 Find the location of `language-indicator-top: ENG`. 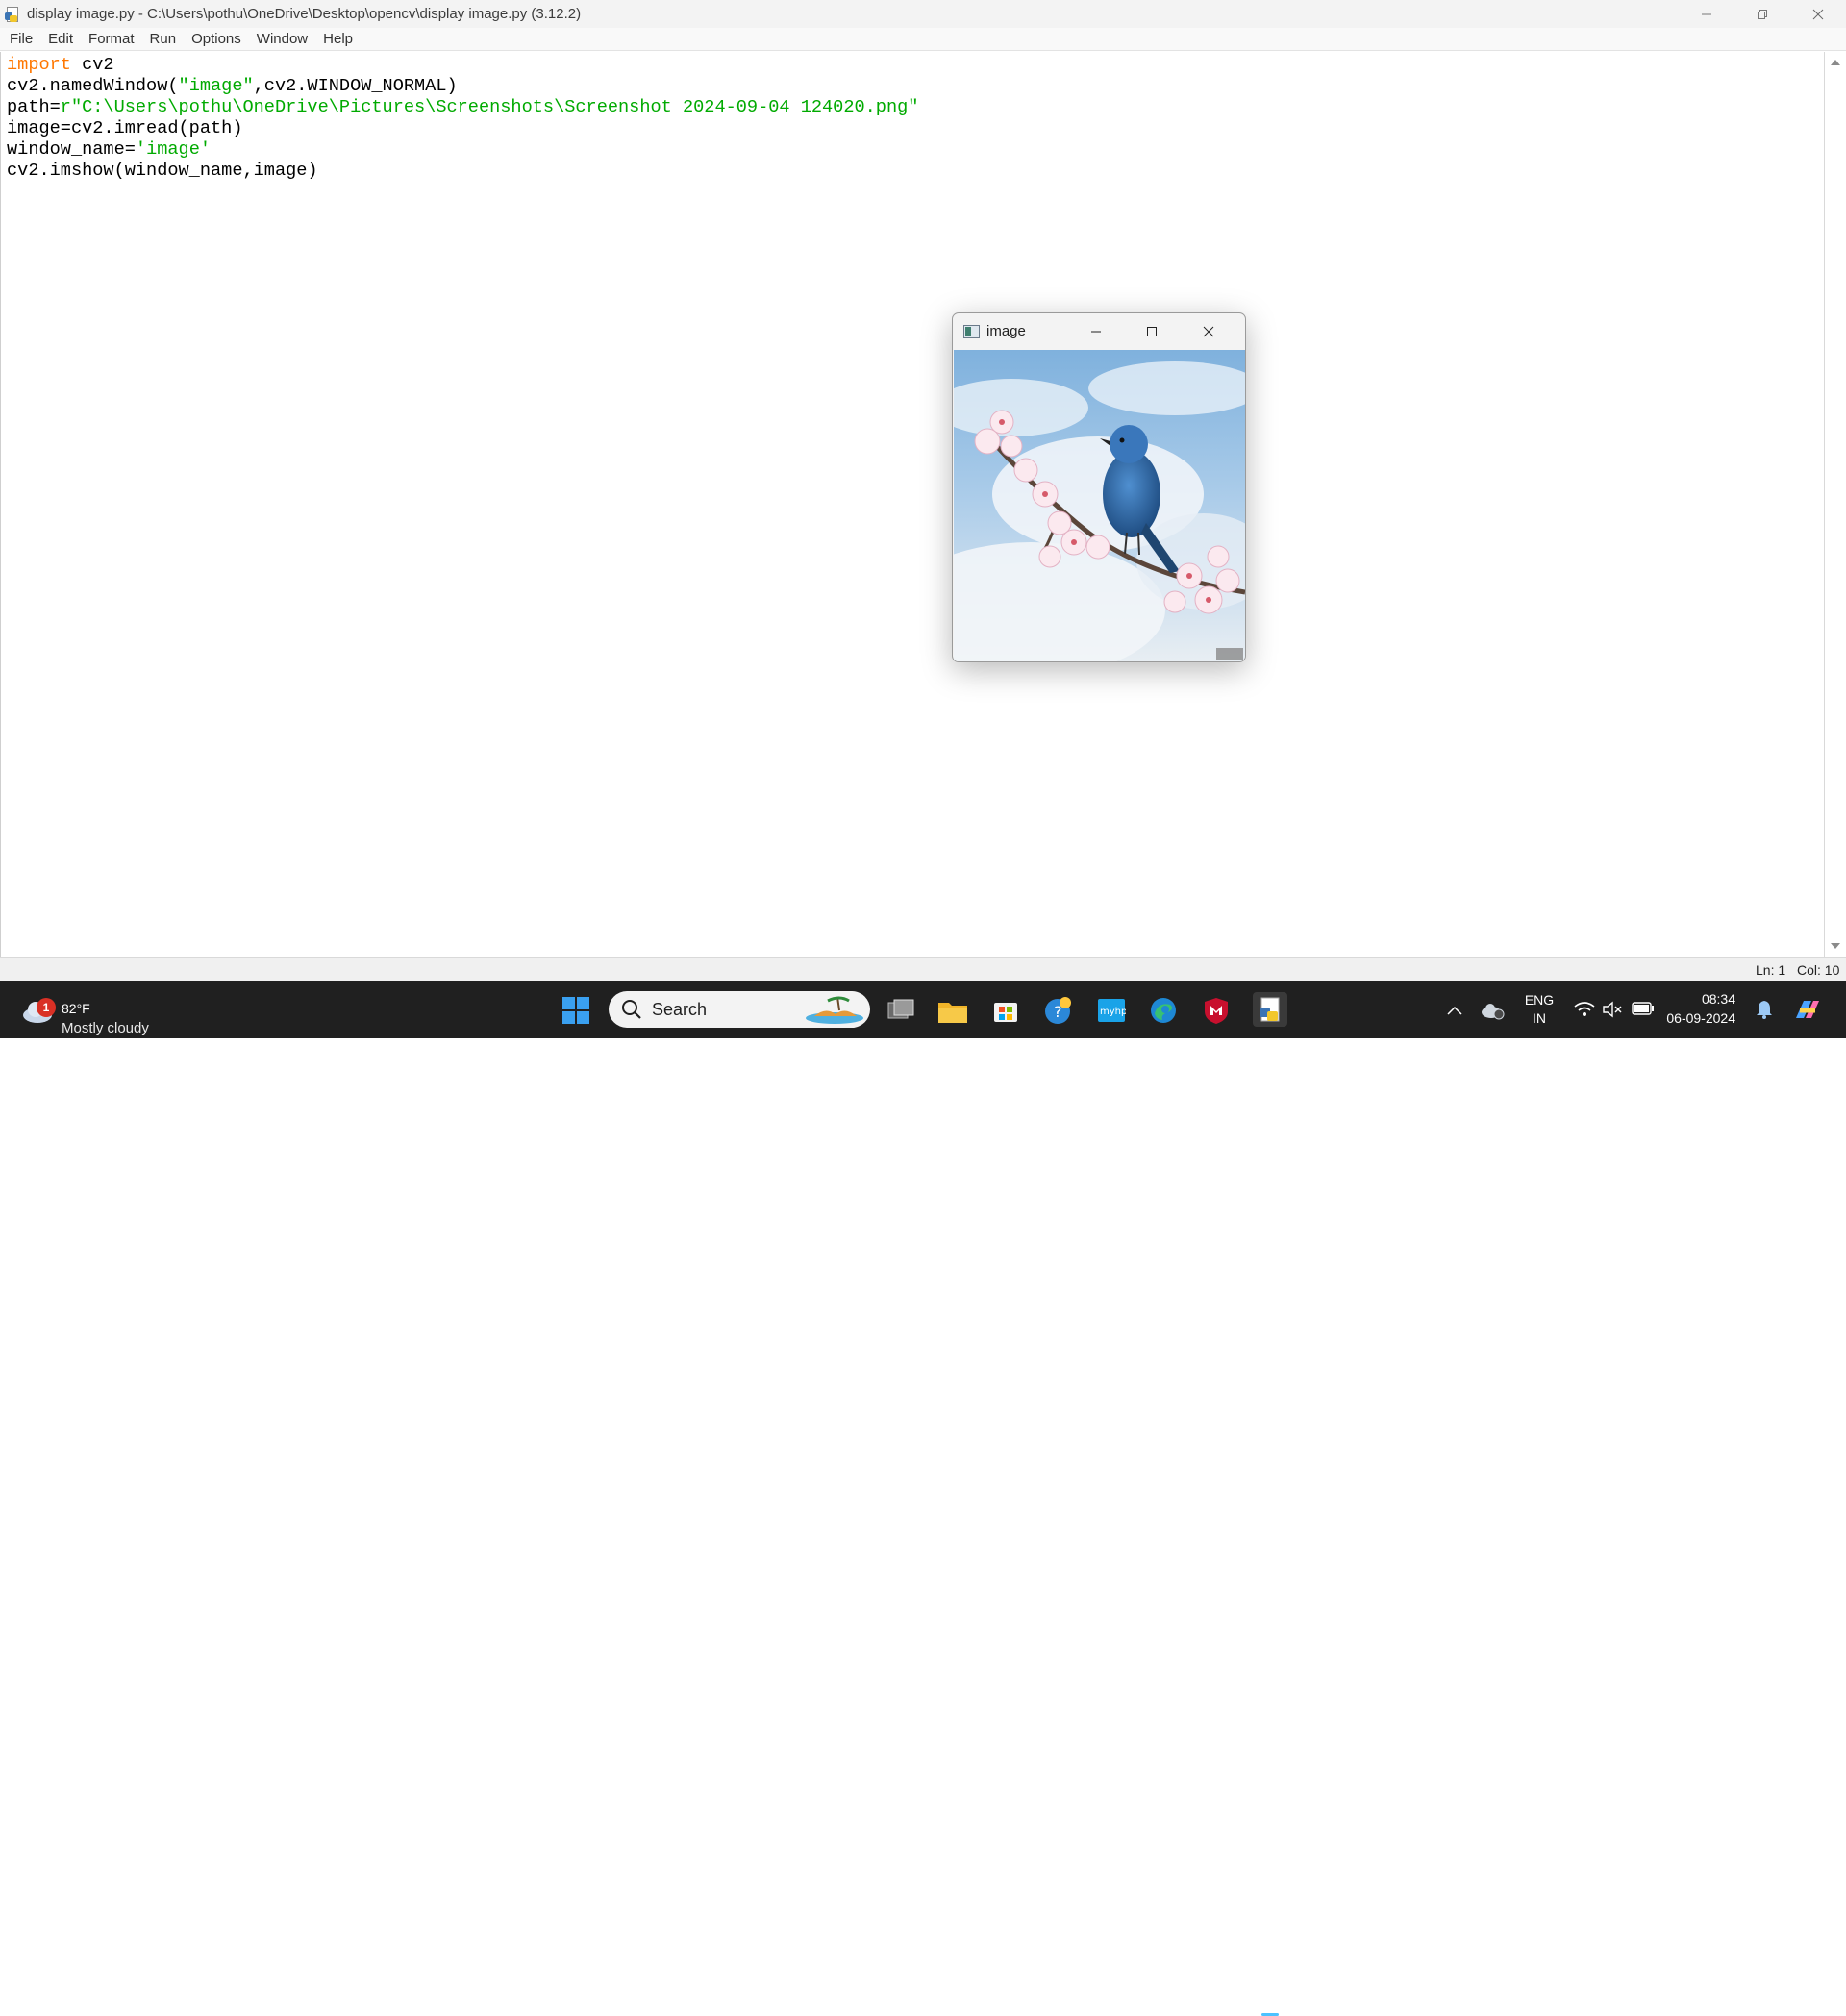

language-indicator-top: ENG is located at coordinates (1539, 1000).